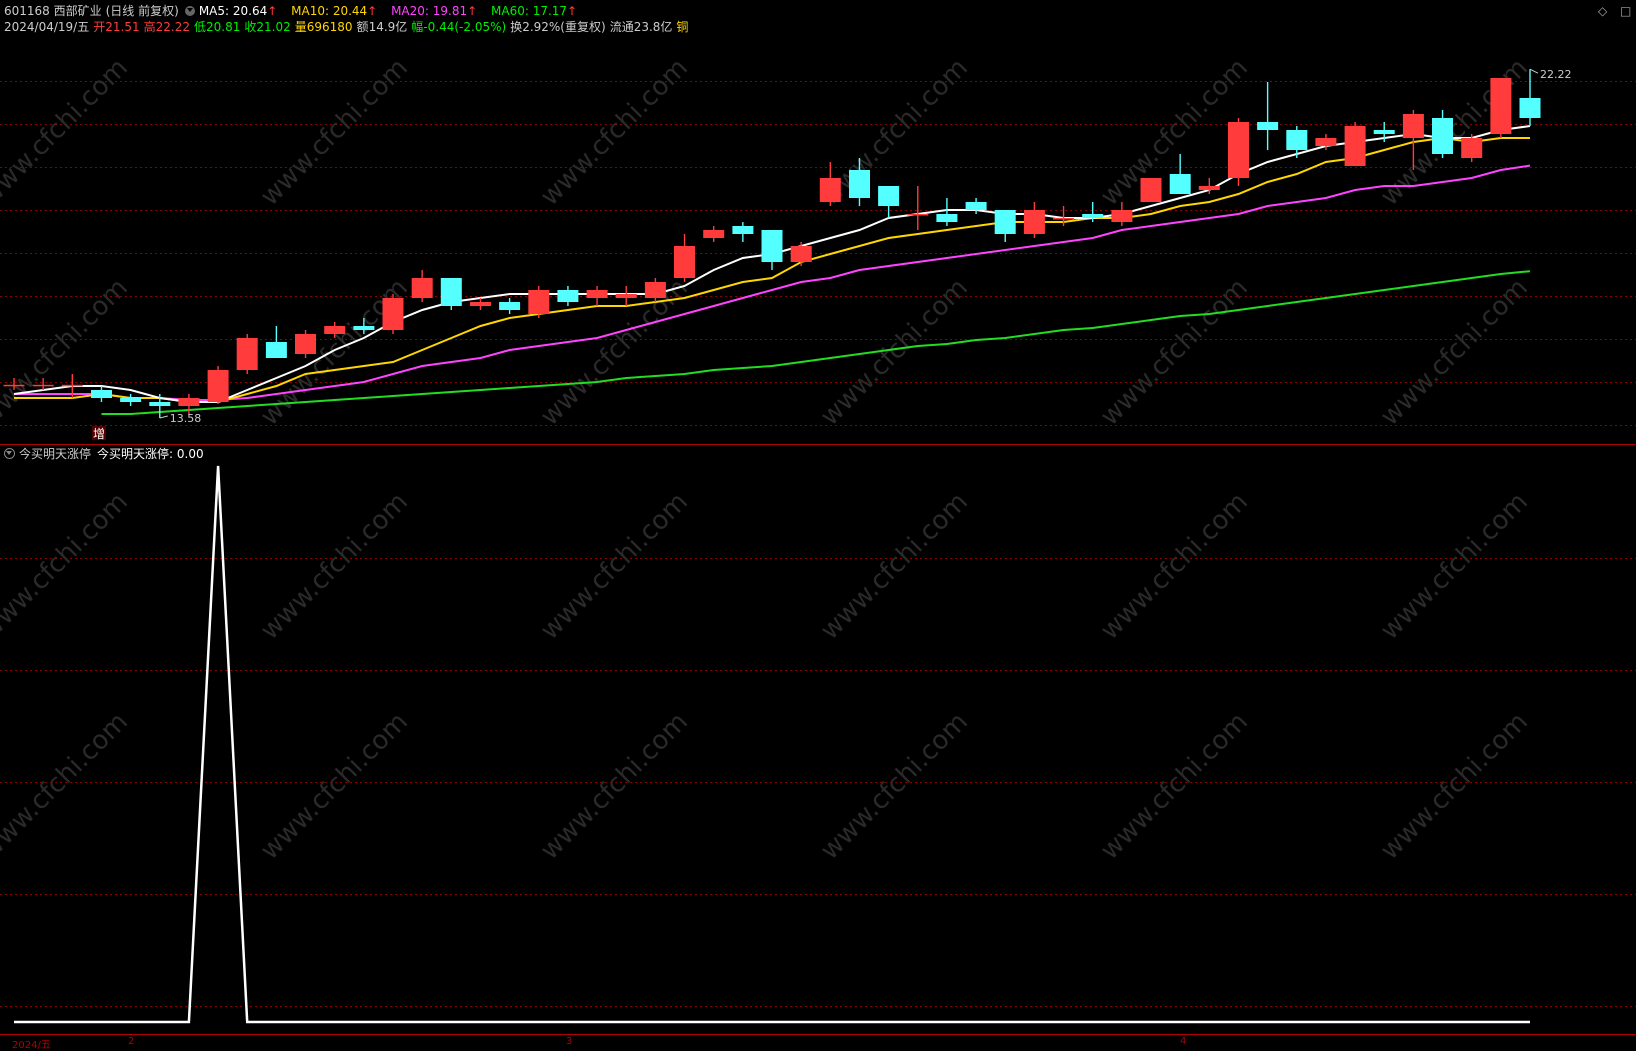  Describe the element at coordinates (323, 27) in the screenshot. I see `volume-value: 量696180` at that location.